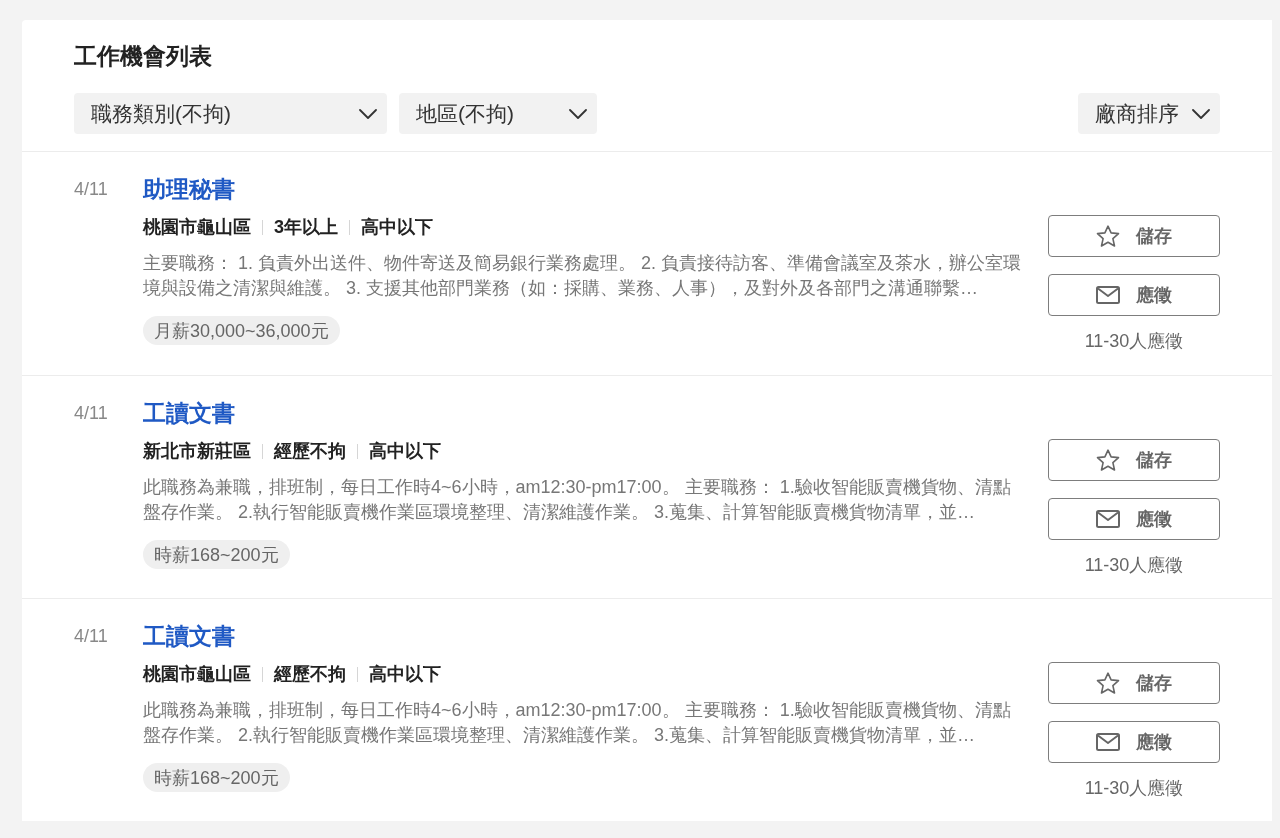 Image resolution: width=1280 pixels, height=838 pixels. What do you see at coordinates (306, 227) in the screenshot?
I see `job-meta-text: 3年以上` at bounding box center [306, 227].